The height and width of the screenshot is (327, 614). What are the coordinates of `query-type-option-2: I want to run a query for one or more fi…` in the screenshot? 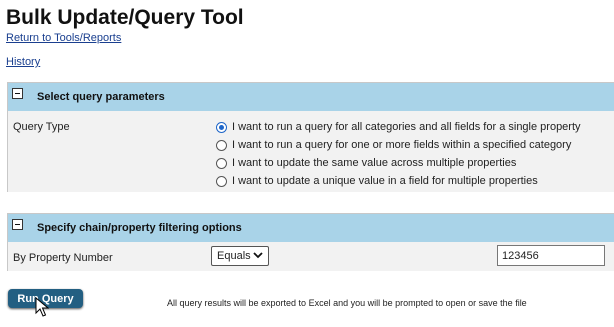 It's located at (393, 145).